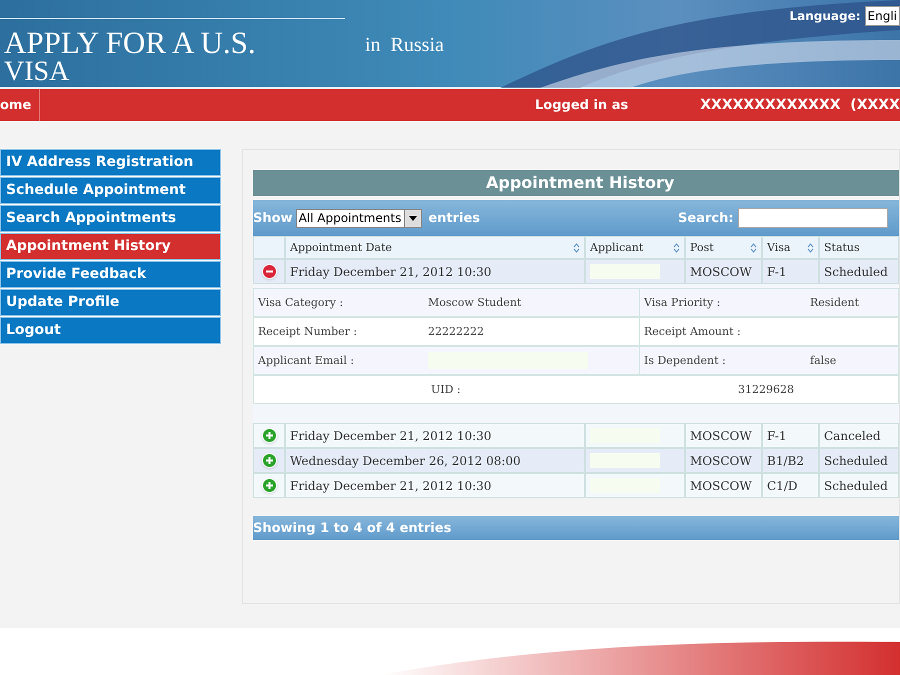  I want to click on logged-in-label: Logged in as, so click(581, 105).